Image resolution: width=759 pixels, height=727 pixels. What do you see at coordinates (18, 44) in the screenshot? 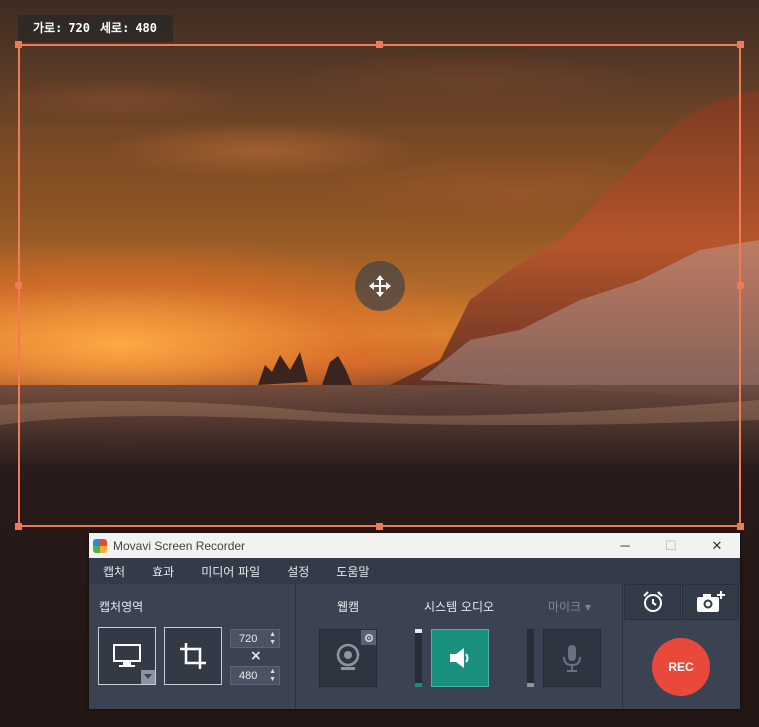
I see `resize-handle-top-left` at bounding box center [18, 44].